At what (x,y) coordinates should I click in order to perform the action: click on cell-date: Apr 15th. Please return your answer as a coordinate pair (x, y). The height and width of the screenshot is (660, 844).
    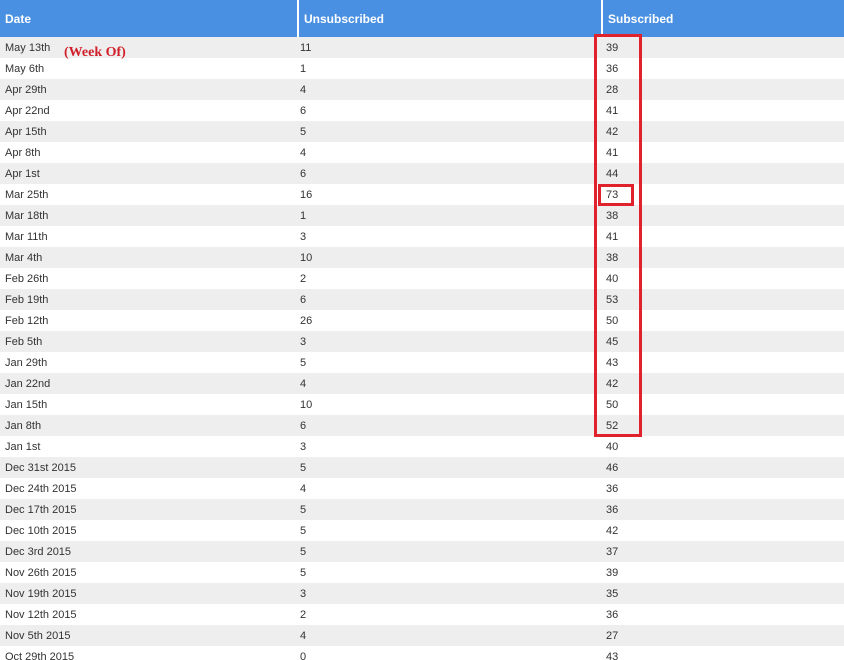
    Looking at the image, I should click on (149, 131).